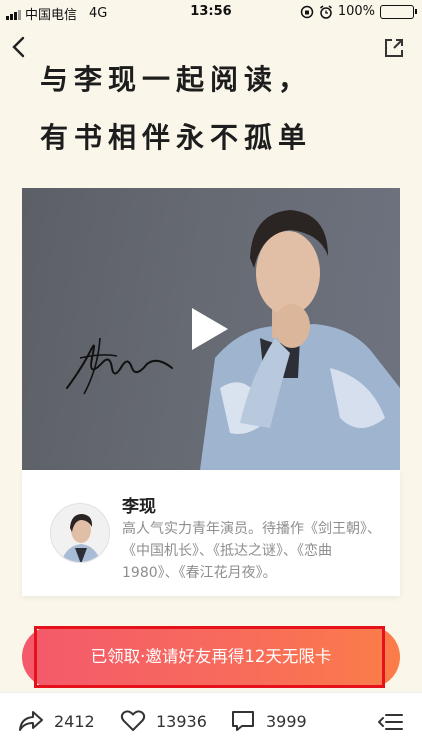 The height and width of the screenshot is (750, 422). What do you see at coordinates (139, 507) in the screenshot?
I see `author-name: 李现` at bounding box center [139, 507].